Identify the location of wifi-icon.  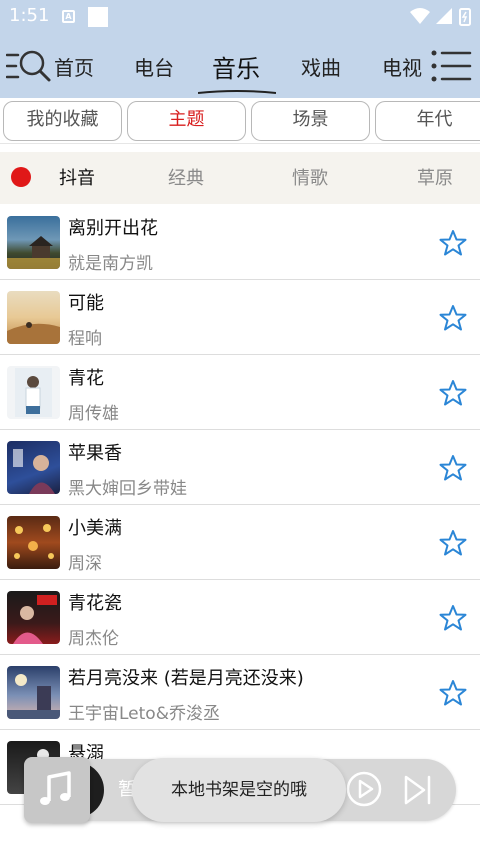
(420, 16).